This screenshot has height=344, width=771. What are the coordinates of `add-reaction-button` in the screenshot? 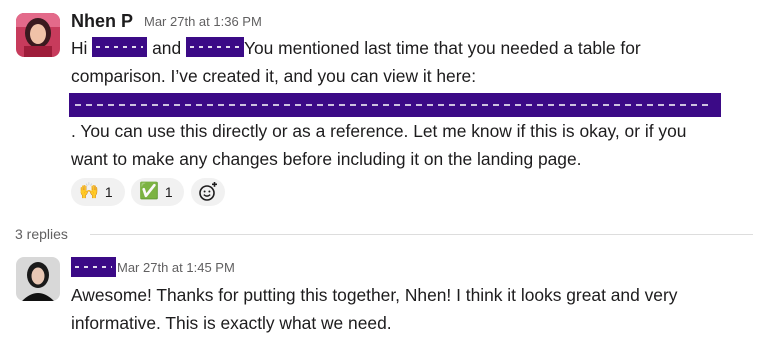 It's located at (208, 192).